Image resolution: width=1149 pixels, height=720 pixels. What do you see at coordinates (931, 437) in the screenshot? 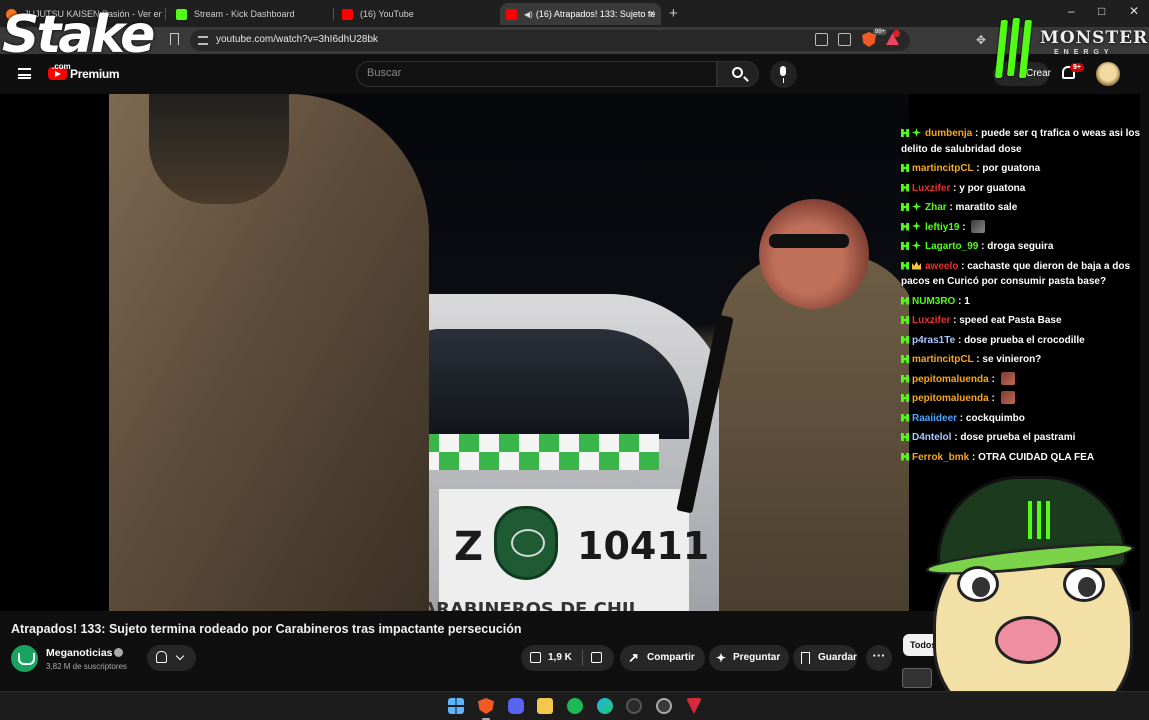
I see `chat-username: D4ntelol` at bounding box center [931, 437].